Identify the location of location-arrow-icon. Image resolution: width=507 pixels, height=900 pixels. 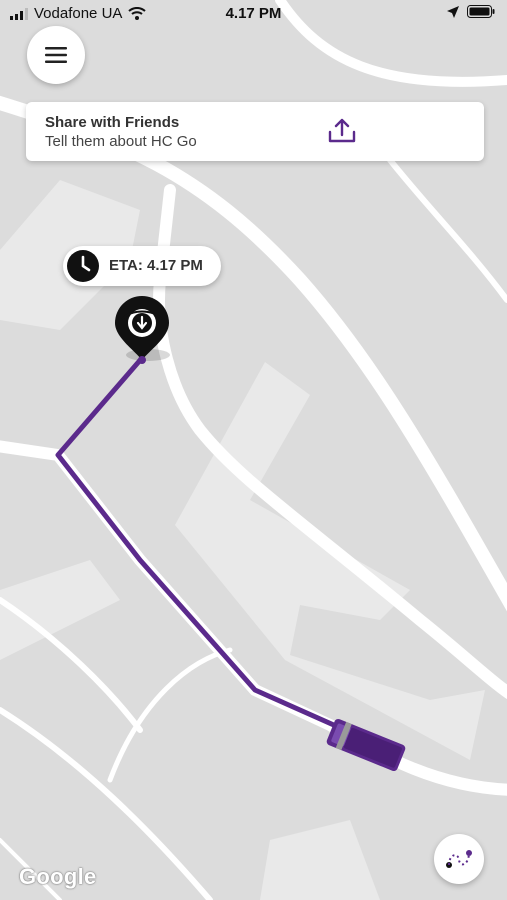
(453, 11).